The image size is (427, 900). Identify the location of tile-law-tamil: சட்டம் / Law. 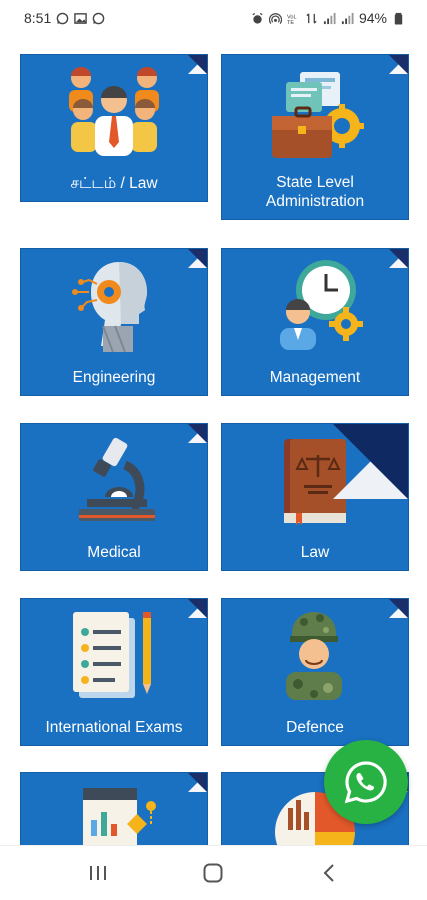
(114, 128).